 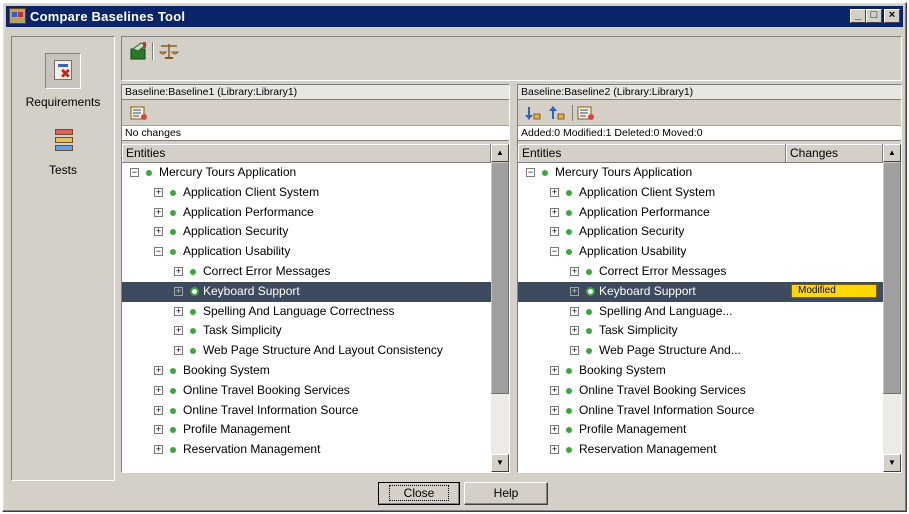 I want to click on title-bar: Compare Baselines Tool _ □ ×, so click(x=454, y=16).